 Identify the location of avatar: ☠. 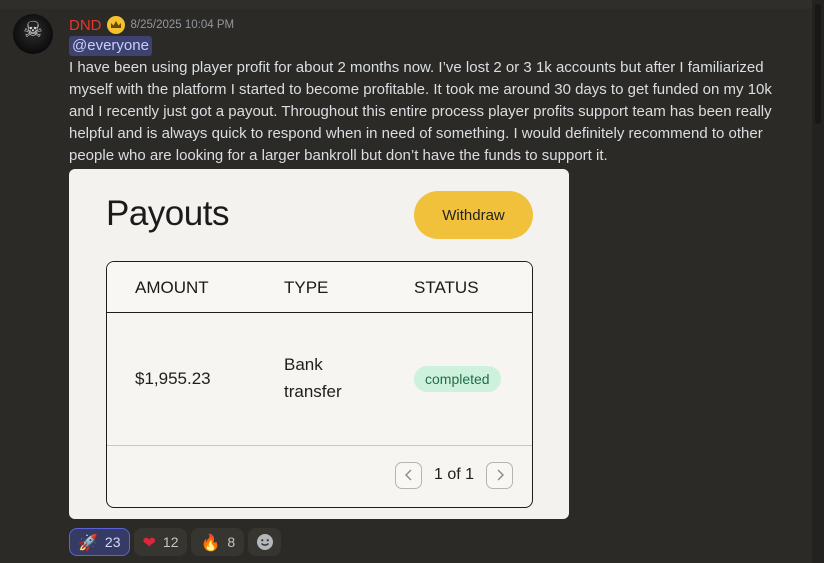
(33, 34).